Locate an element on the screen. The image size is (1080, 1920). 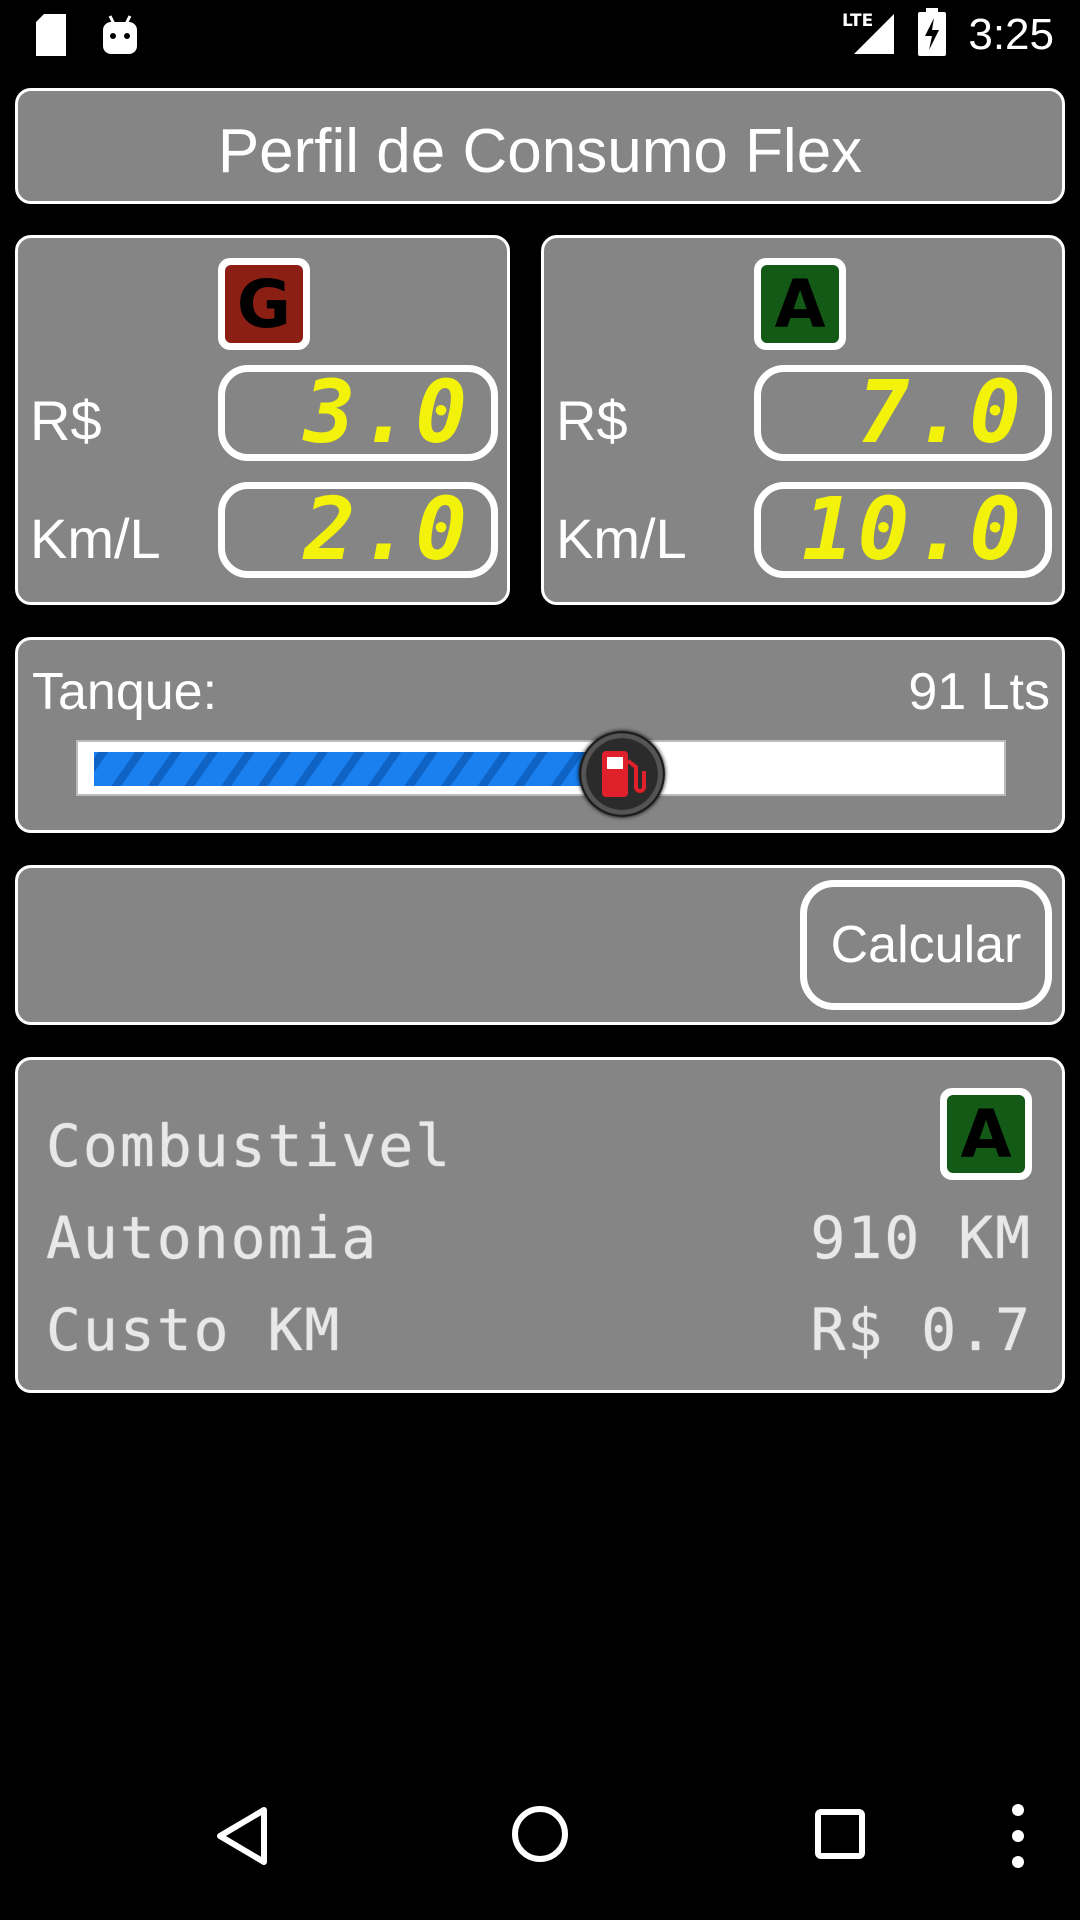
tank-slider-track is located at coordinates (541, 768).